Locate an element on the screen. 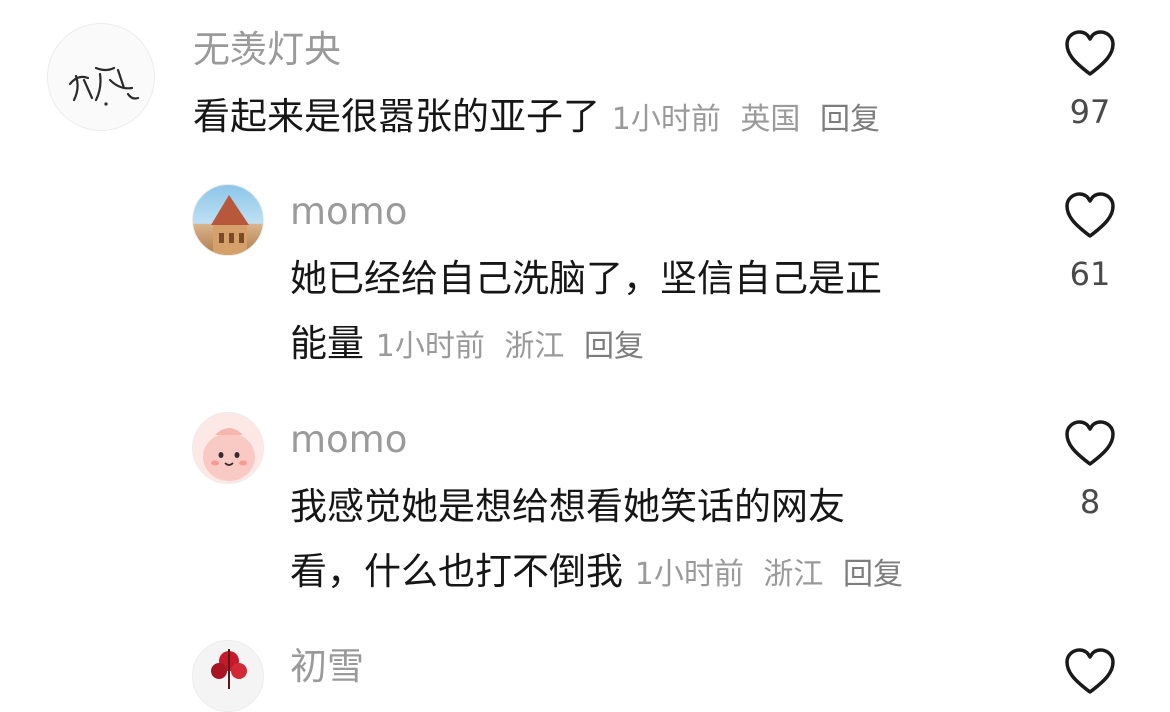 The image size is (1170, 712). username: 初雪 is located at coordinates (327, 667).